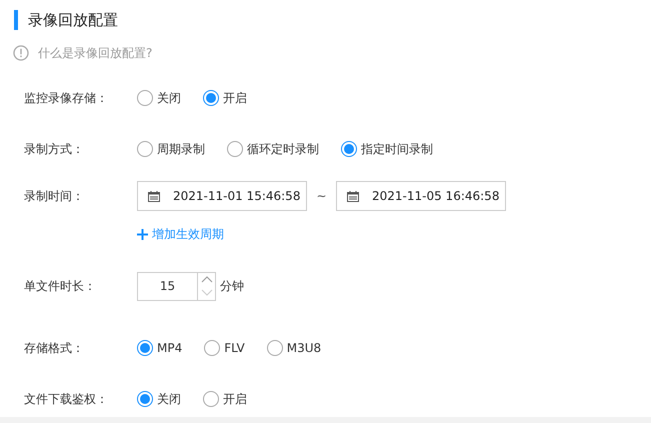 The height and width of the screenshot is (423, 651). What do you see at coordinates (54, 348) in the screenshot?
I see `field-label: 存储格式：` at bounding box center [54, 348].